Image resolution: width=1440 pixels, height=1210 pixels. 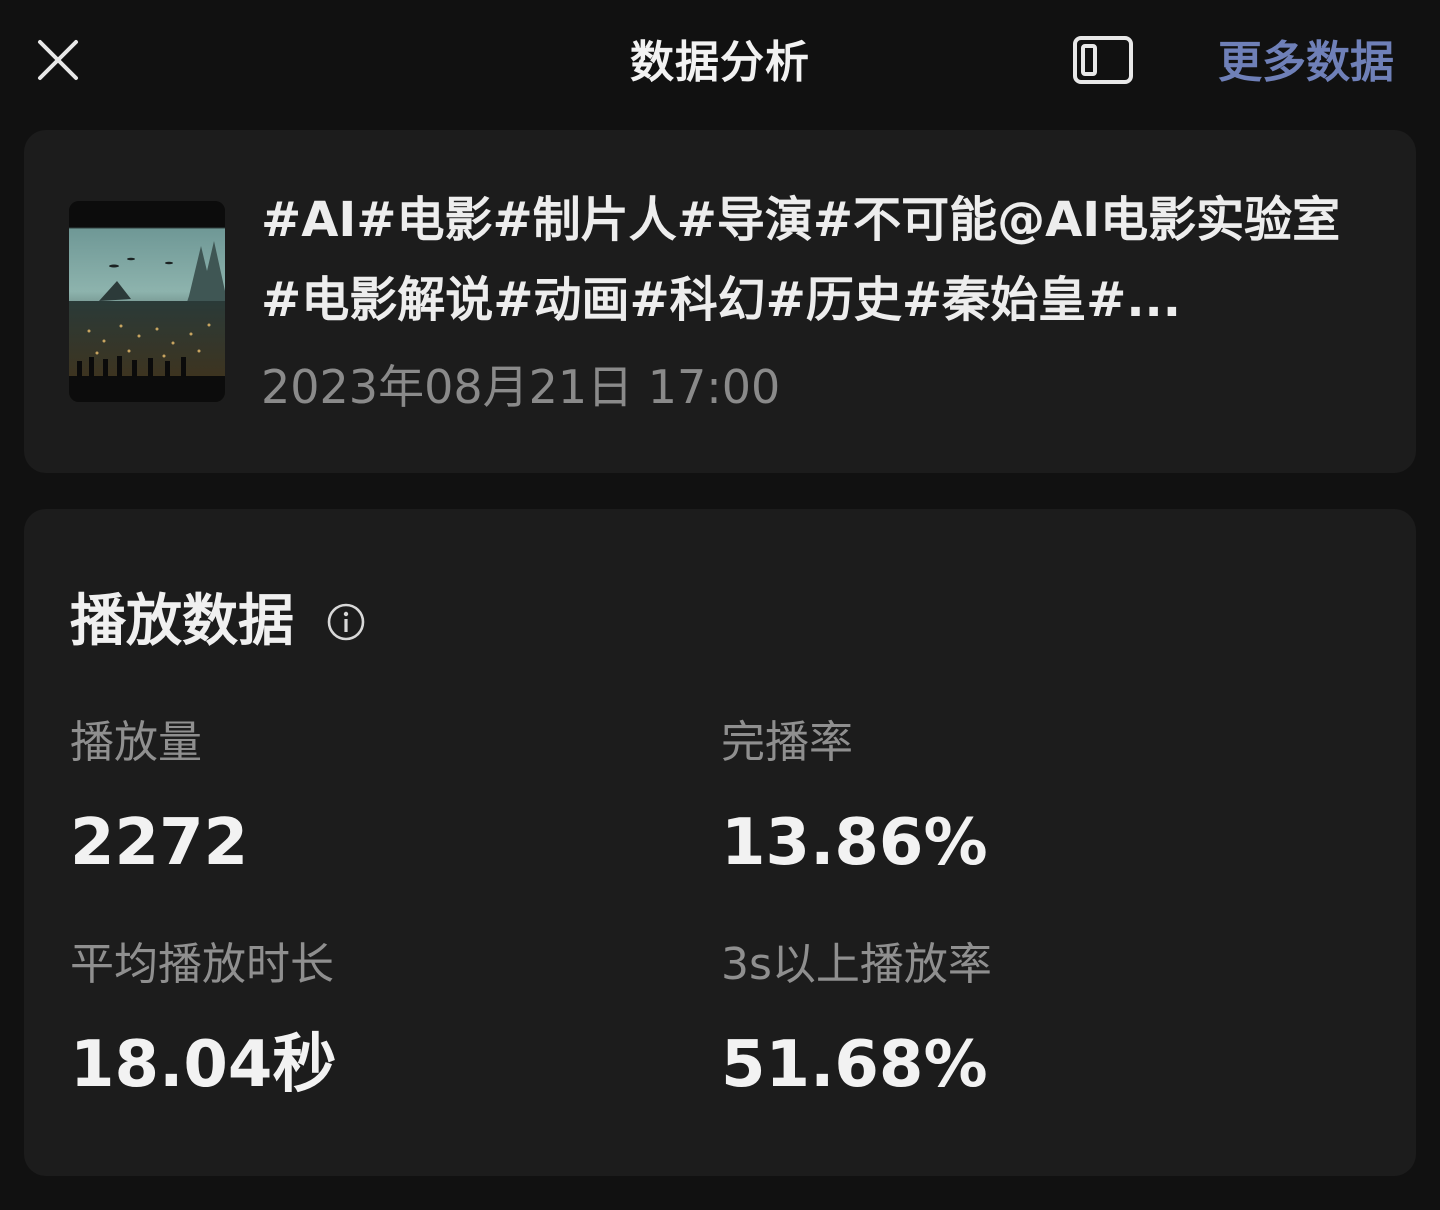 I want to click on metric-avg-watch-time: 平均播放时长 18.04秒, so click(x=370, y=1020).